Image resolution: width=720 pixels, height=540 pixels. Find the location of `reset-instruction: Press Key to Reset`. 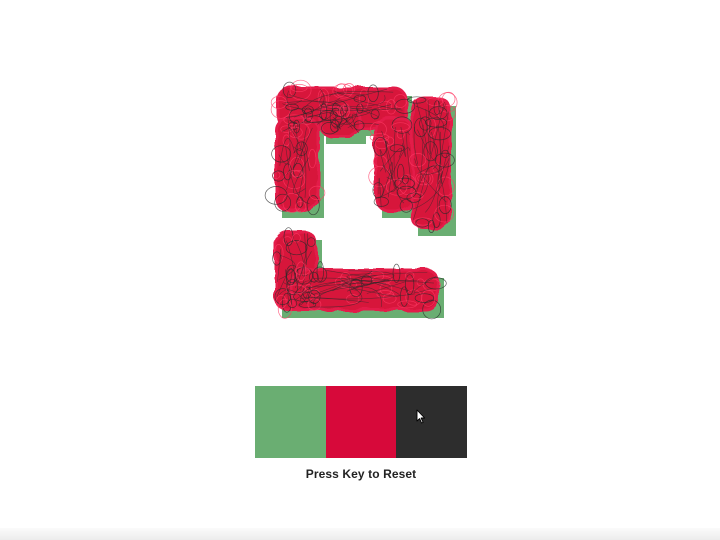

reset-instruction: Press Key to Reset is located at coordinates (361, 474).